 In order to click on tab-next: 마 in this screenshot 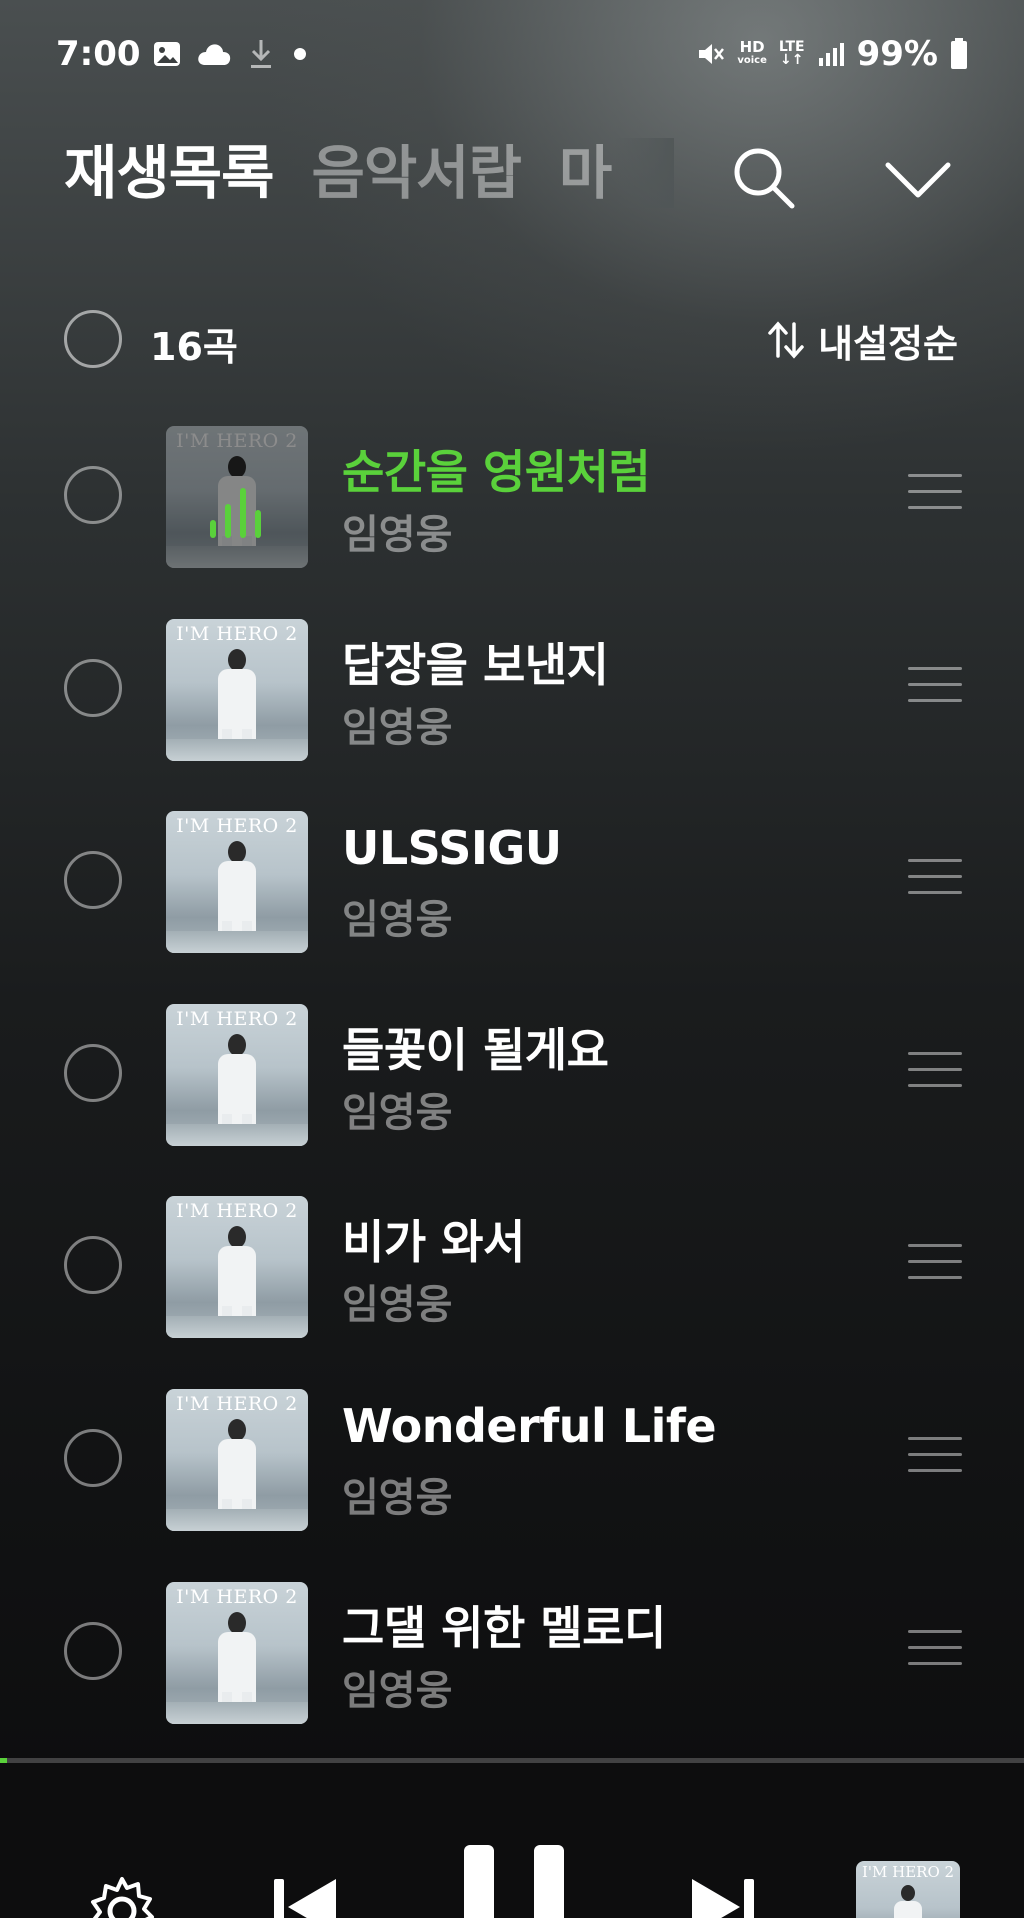, I will do `click(585, 173)`.